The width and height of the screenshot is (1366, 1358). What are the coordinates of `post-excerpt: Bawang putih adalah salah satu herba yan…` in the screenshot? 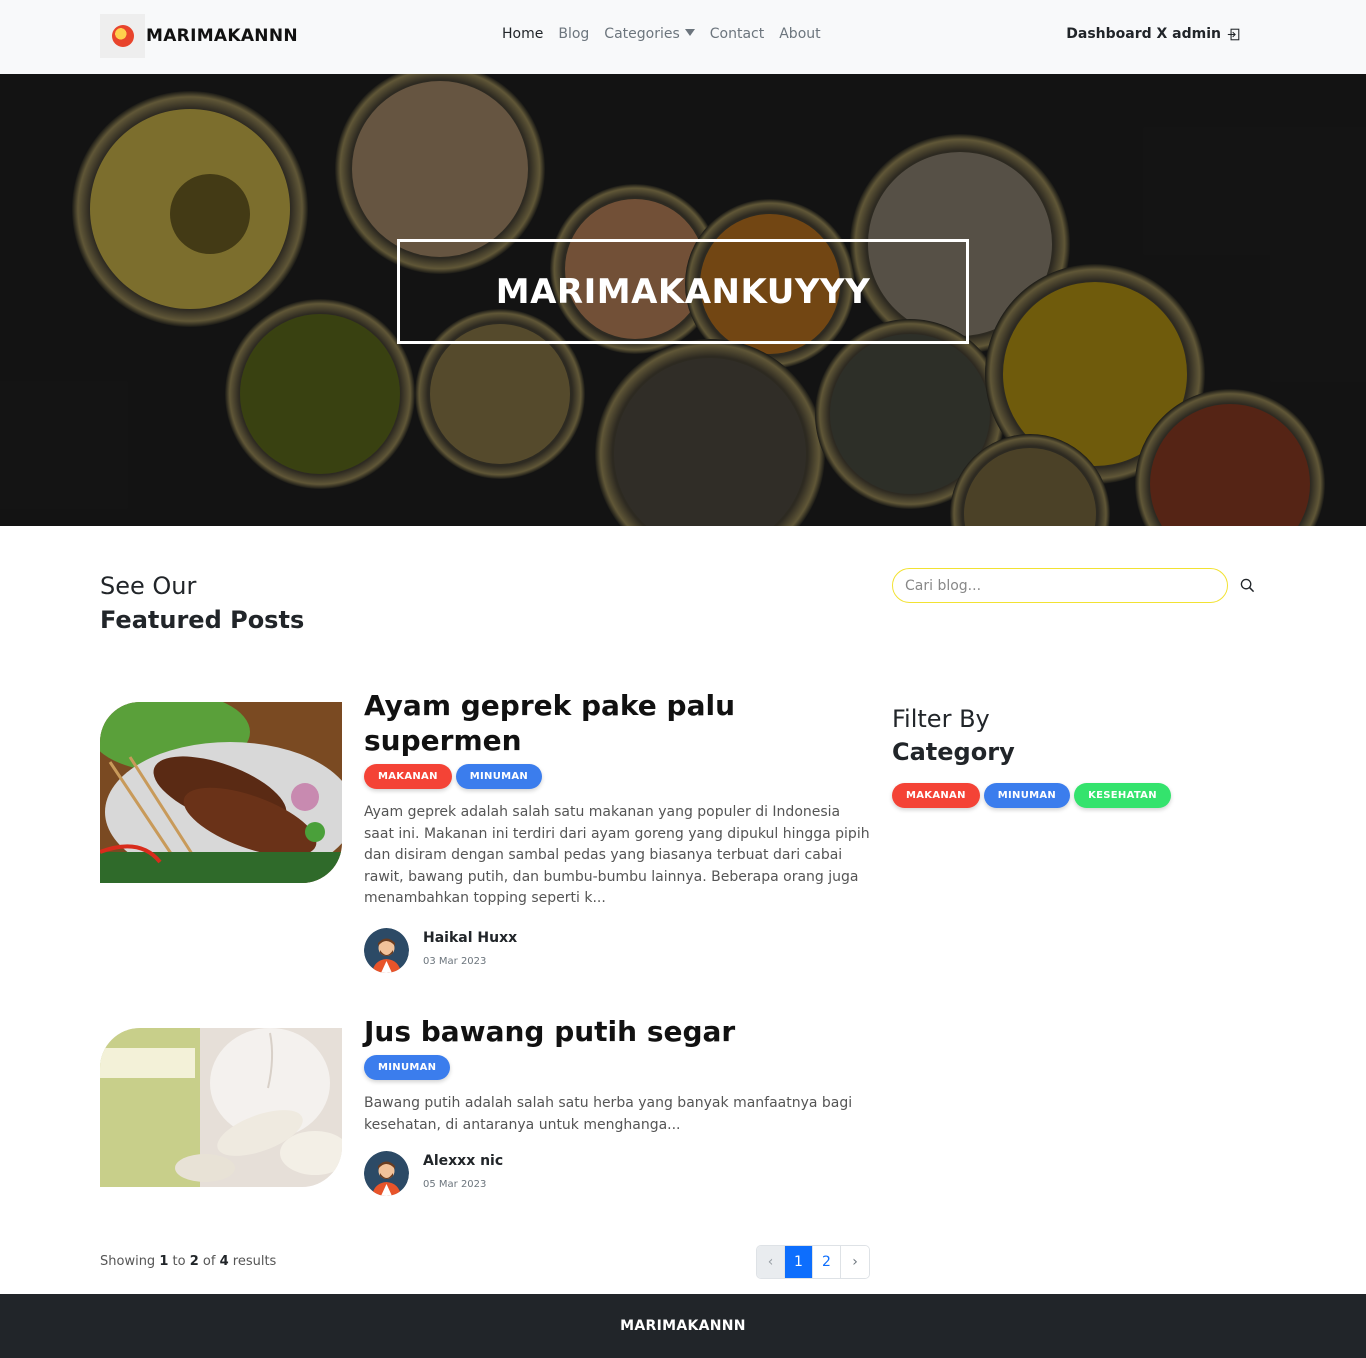 It's located at (608, 1114).